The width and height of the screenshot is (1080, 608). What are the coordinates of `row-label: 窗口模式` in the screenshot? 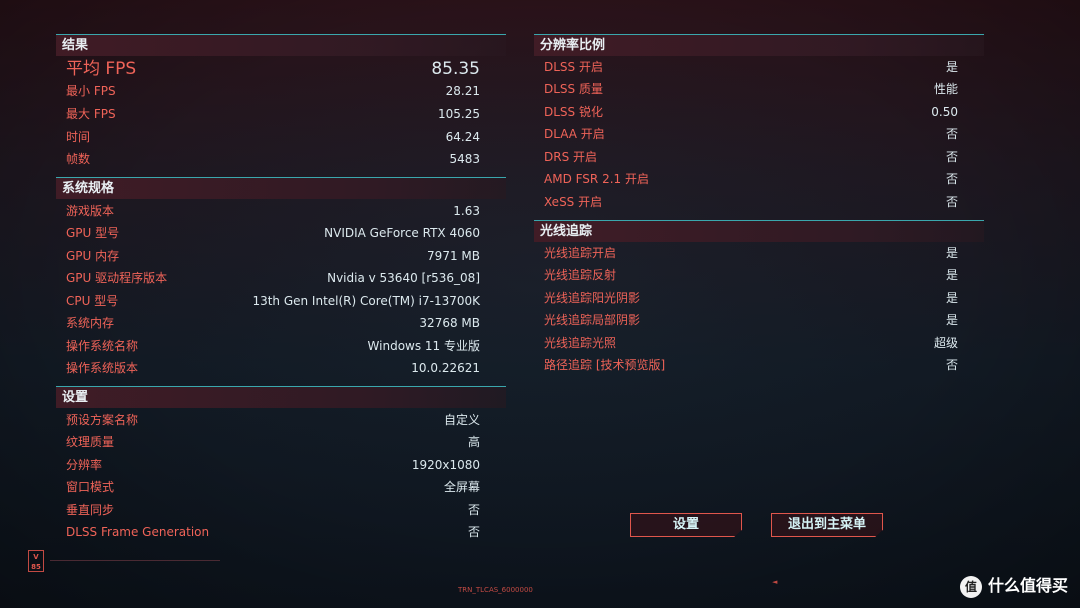 It's located at (90, 487).